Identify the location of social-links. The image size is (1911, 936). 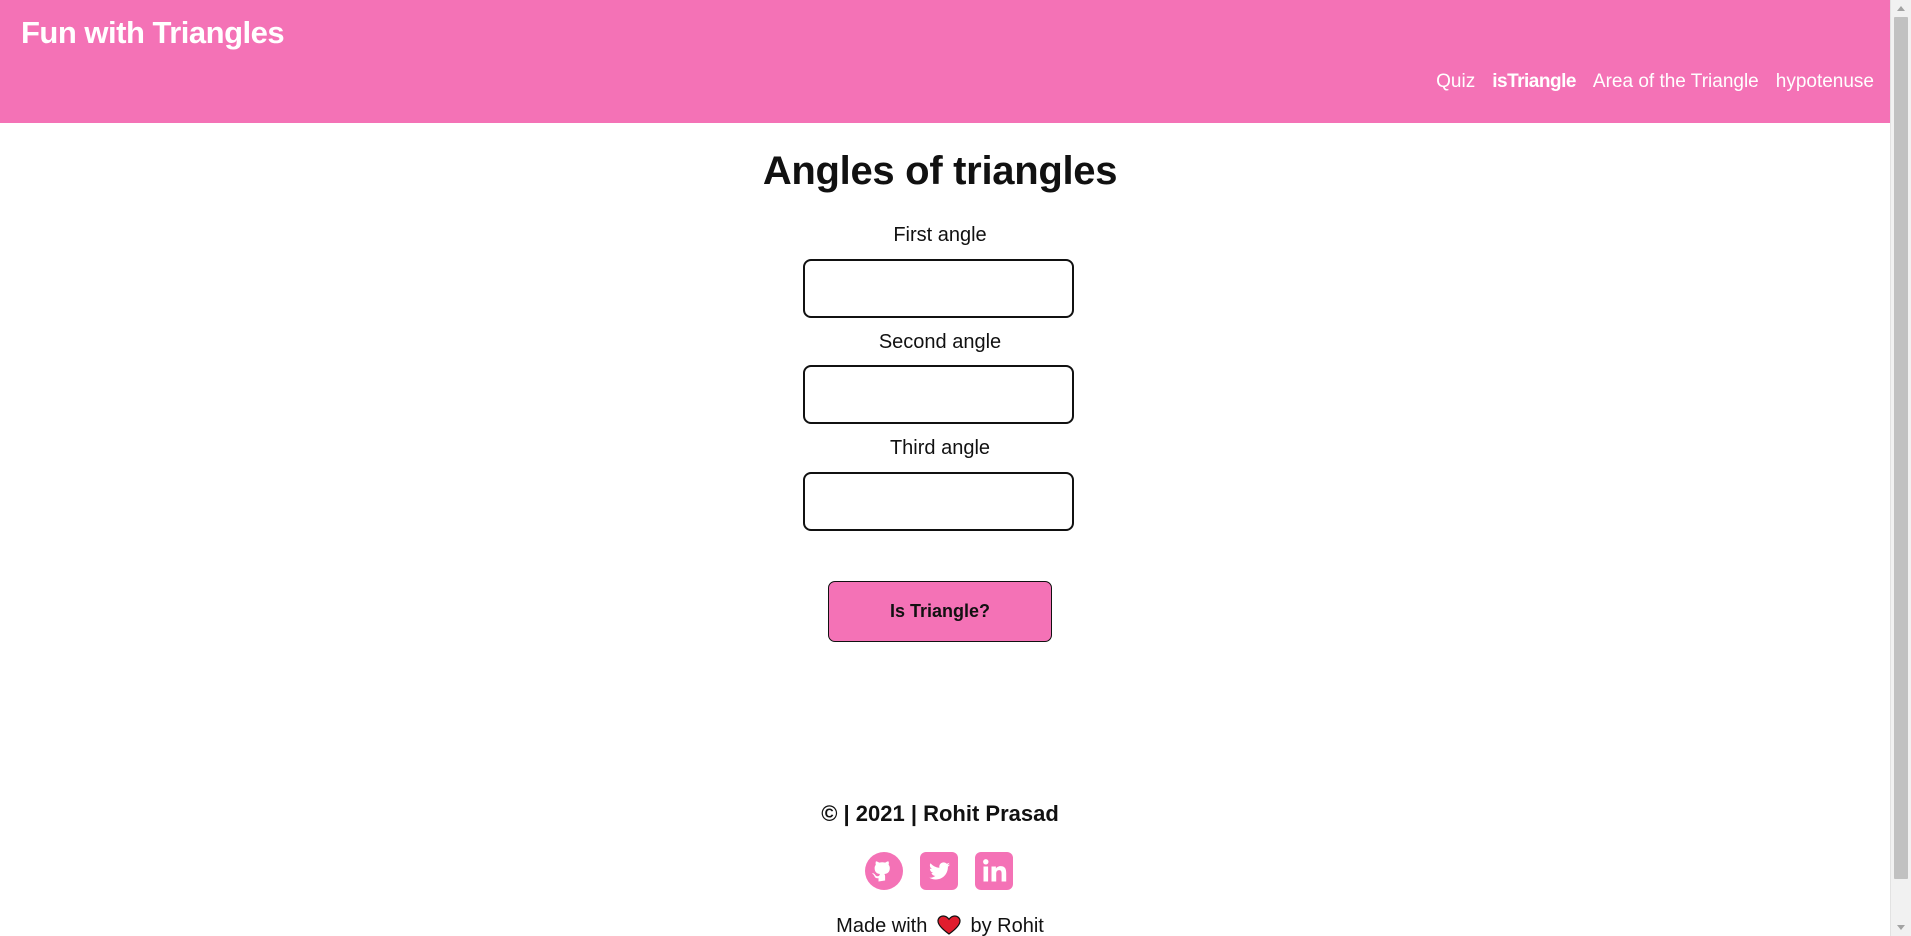
(939, 871).